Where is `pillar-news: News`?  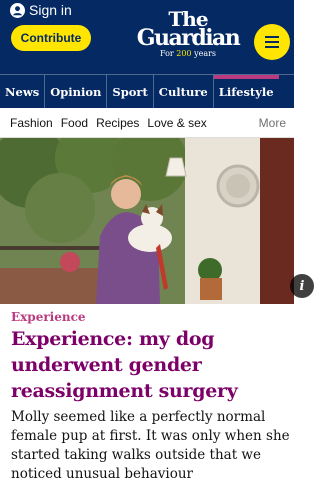
pillar-news: News is located at coordinates (23, 91).